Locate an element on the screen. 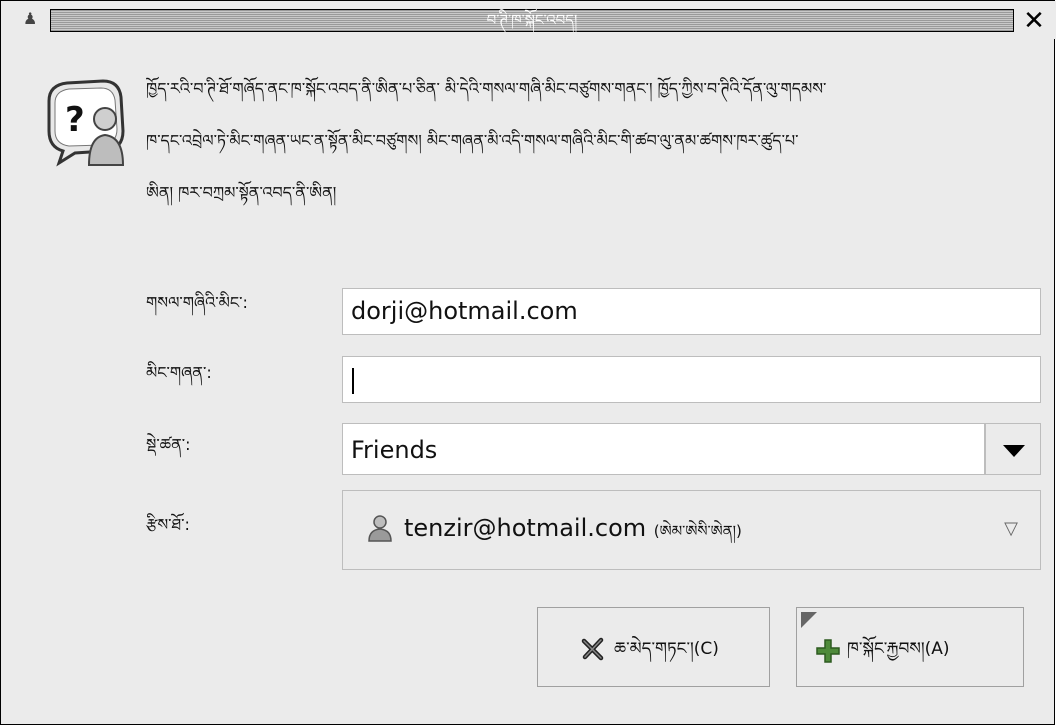  titlebar: ♟ བ་ཊི་ཁ་སྐོང་འབད། ✕ is located at coordinates (528, 20).